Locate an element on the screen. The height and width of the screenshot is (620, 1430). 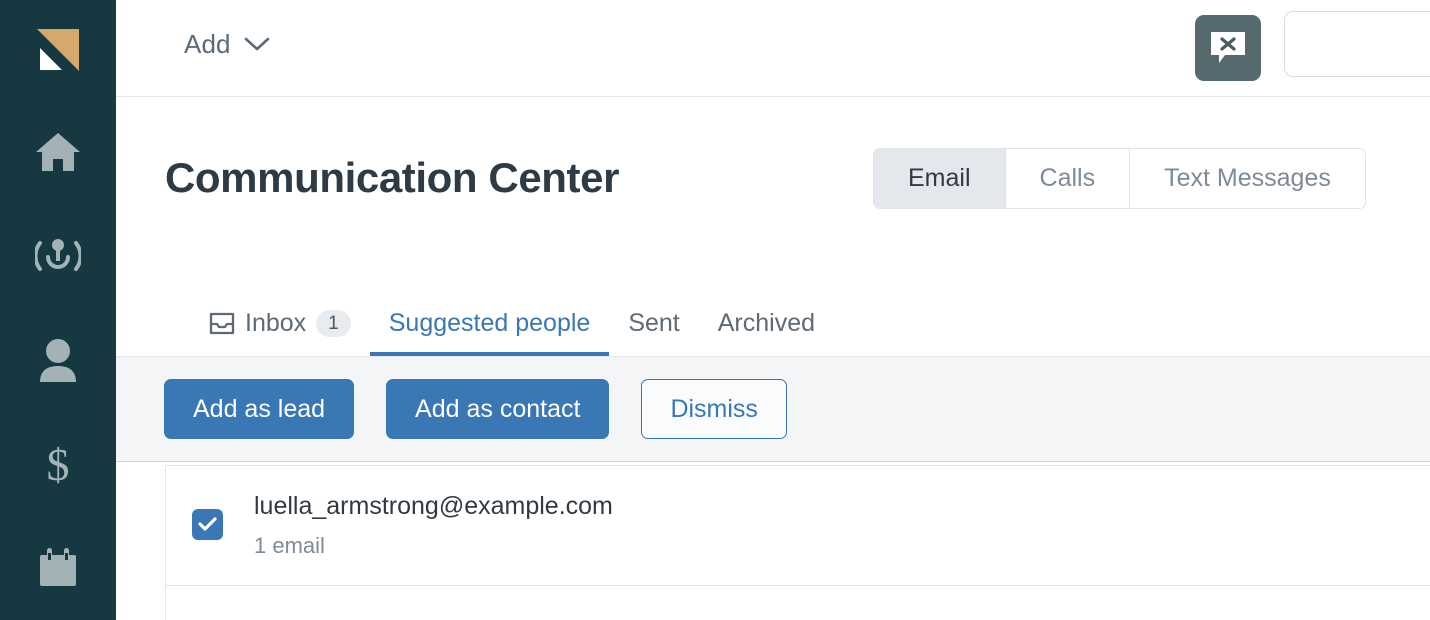
add-dropdown: Add is located at coordinates (227, 44).